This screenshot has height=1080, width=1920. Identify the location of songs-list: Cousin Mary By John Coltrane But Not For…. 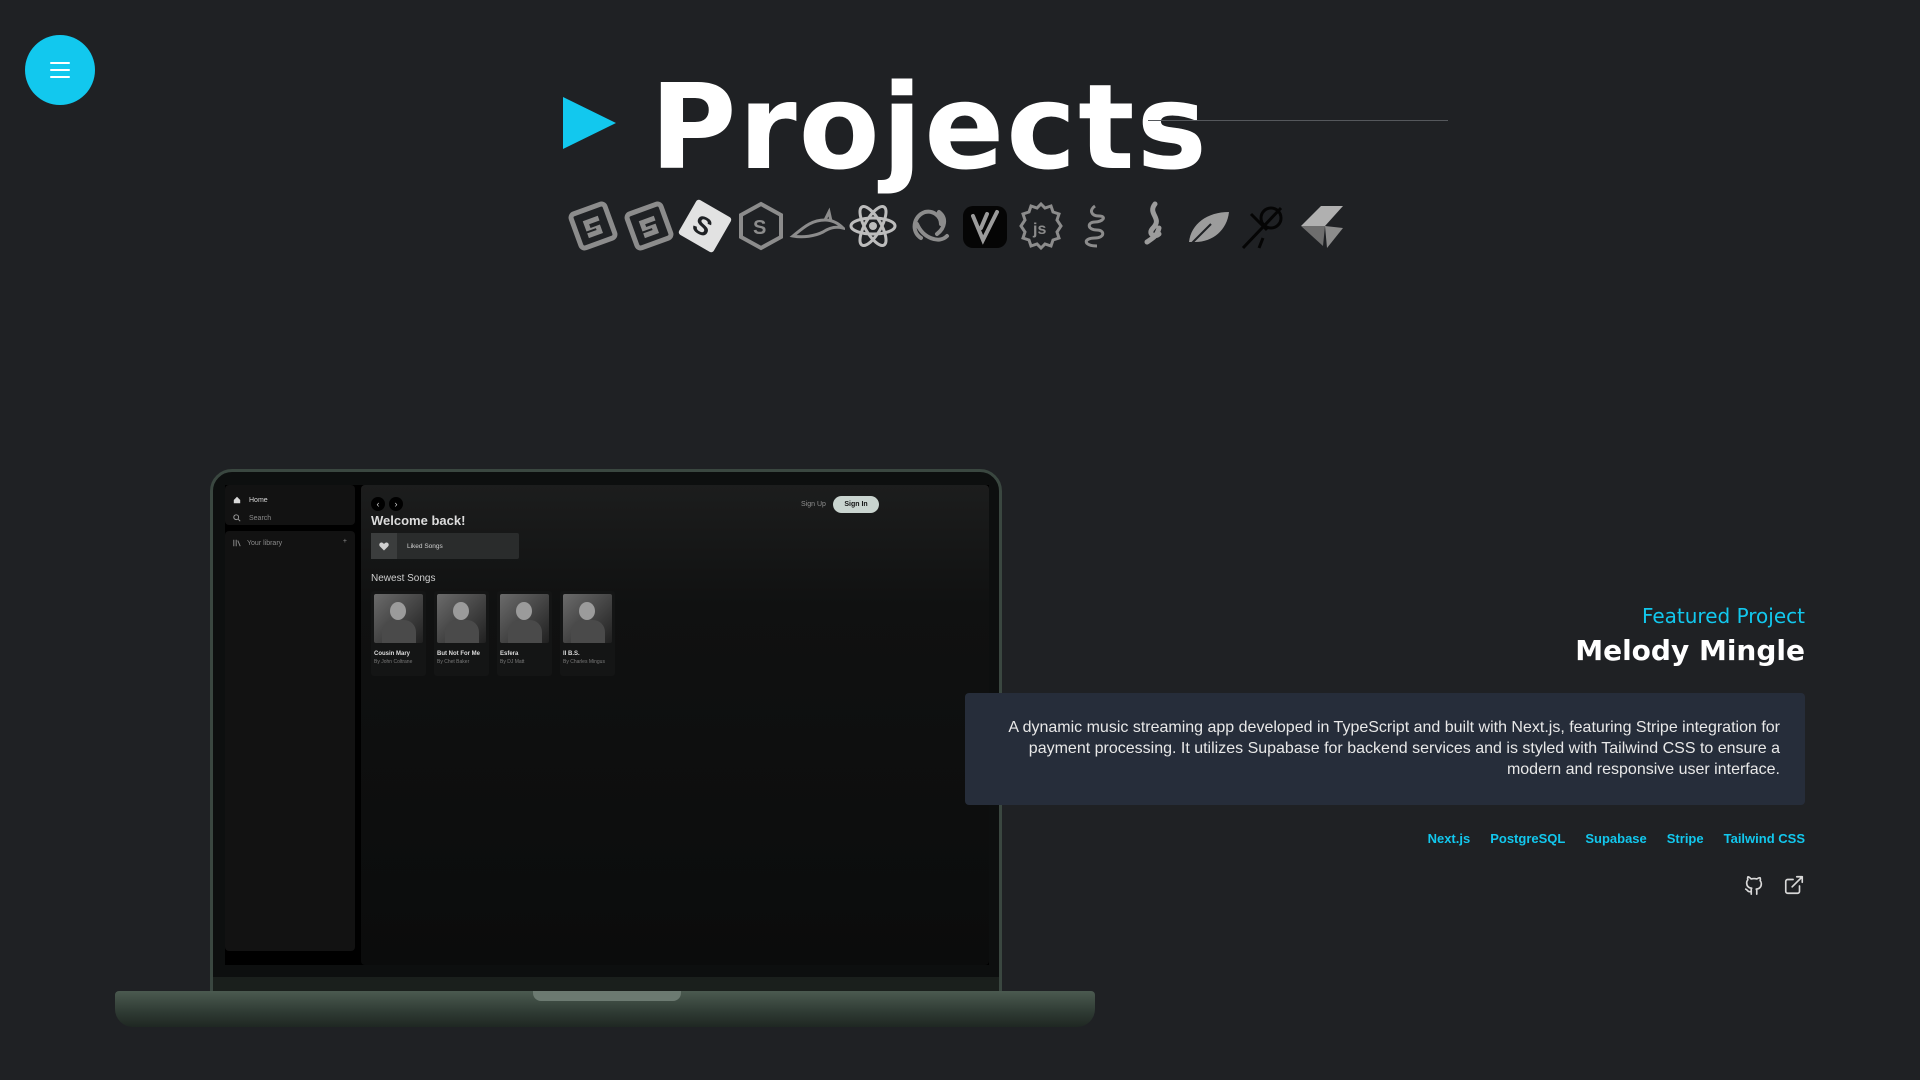
(493, 633).